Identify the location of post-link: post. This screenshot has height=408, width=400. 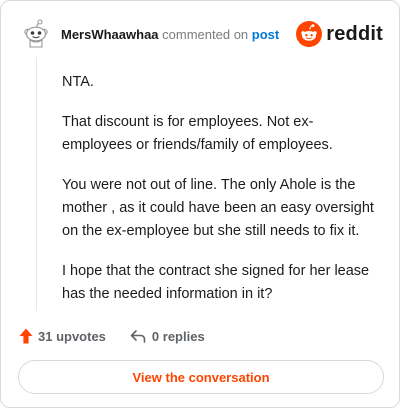
(265, 34).